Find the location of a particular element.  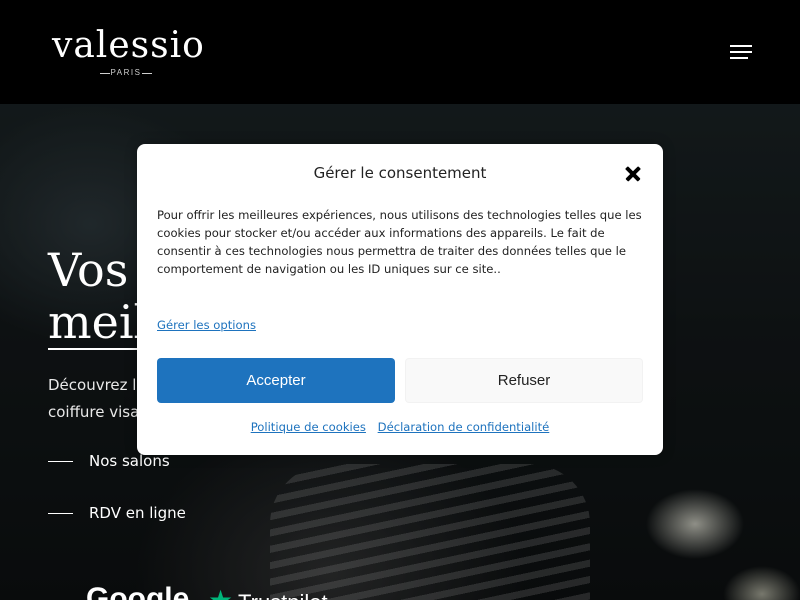

refuse-button: Refuser is located at coordinates (524, 380).